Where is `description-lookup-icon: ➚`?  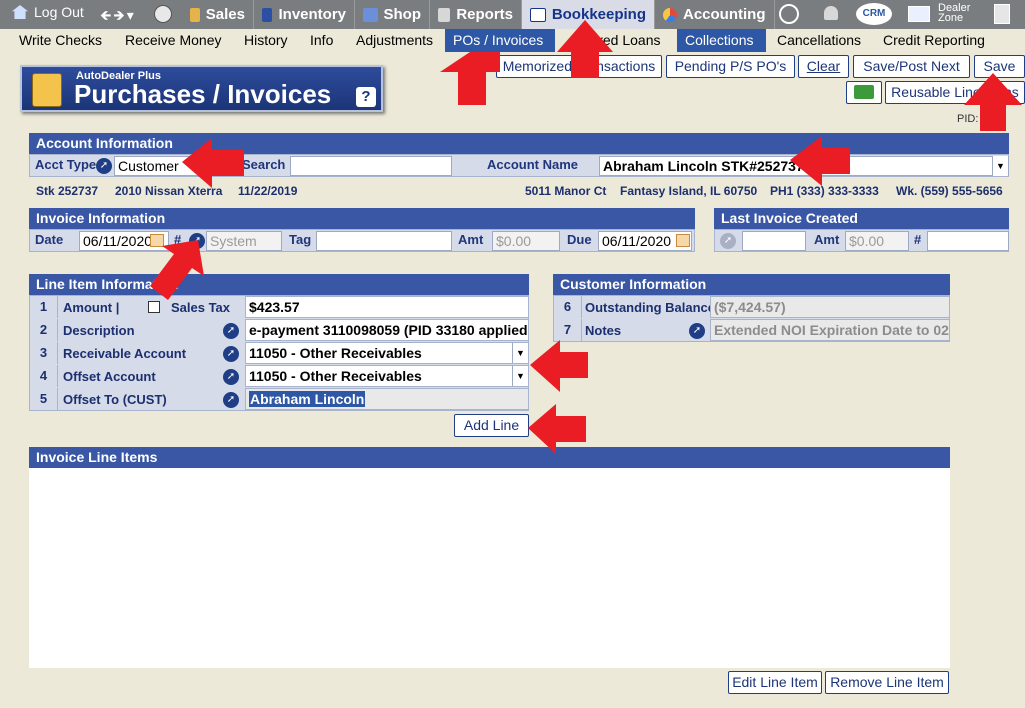 description-lookup-icon: ➚ is located at coordinates (231, 331).